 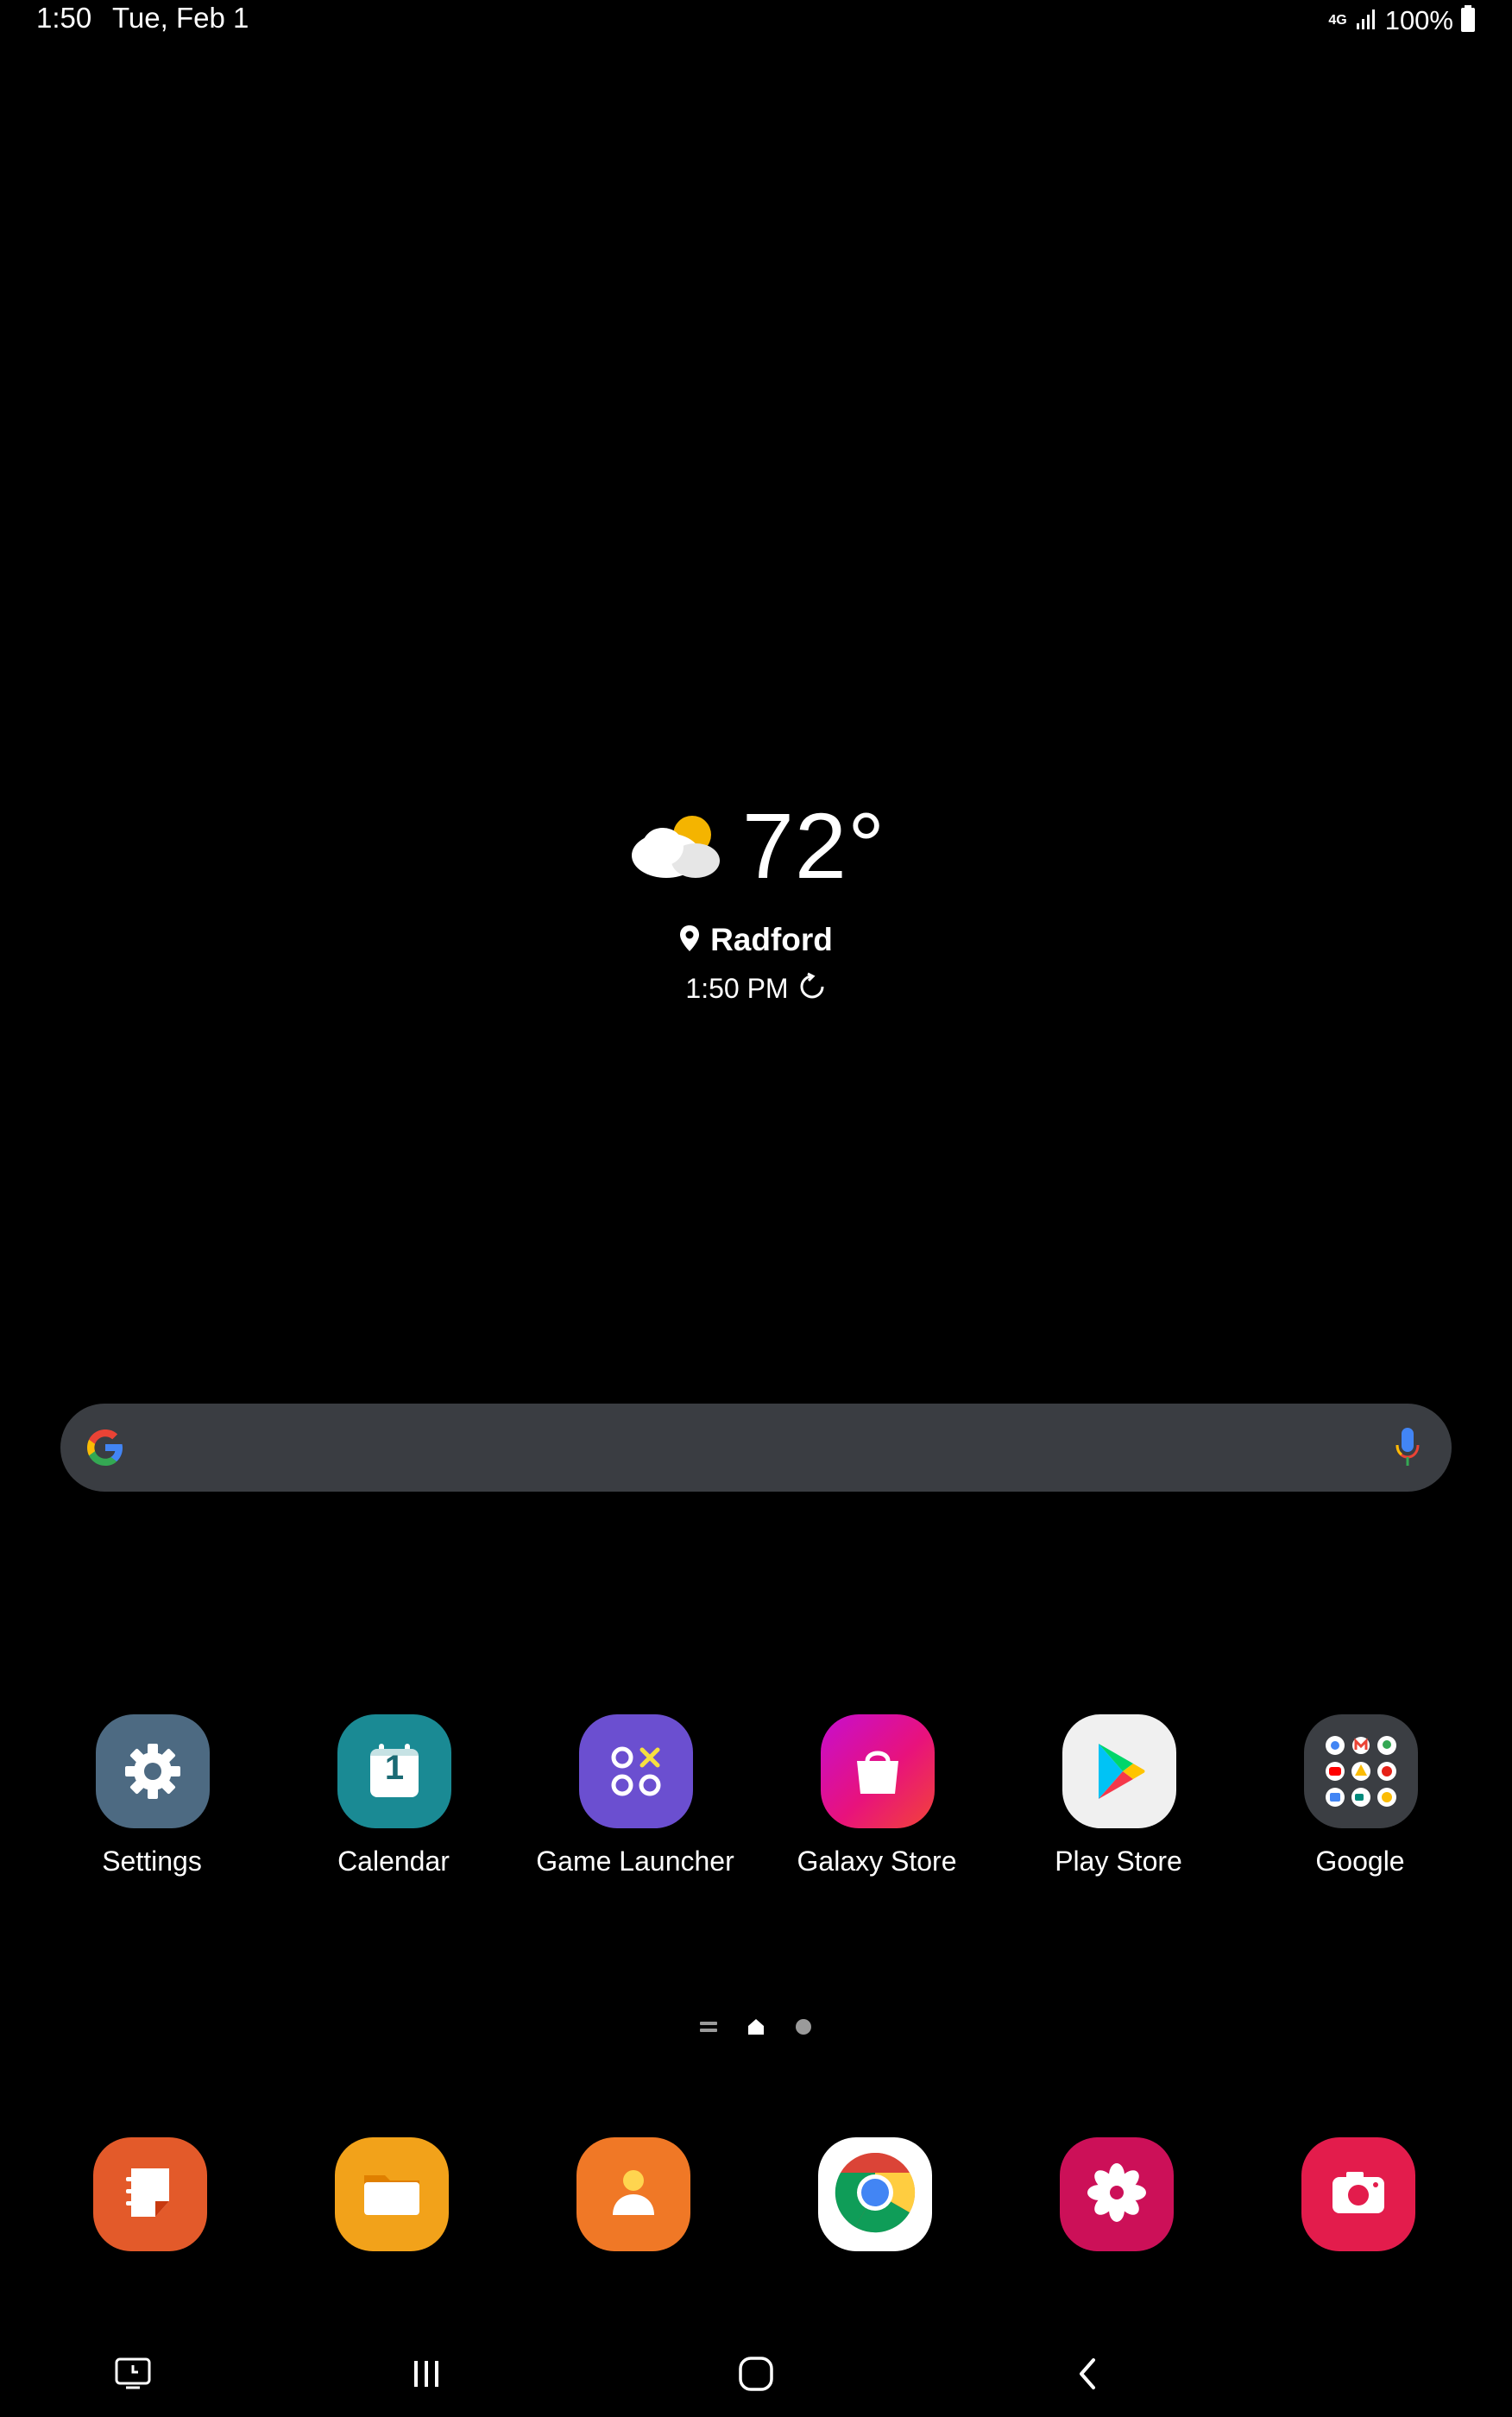 I want to click on google-search-bar, so click(x=756, y=1448).